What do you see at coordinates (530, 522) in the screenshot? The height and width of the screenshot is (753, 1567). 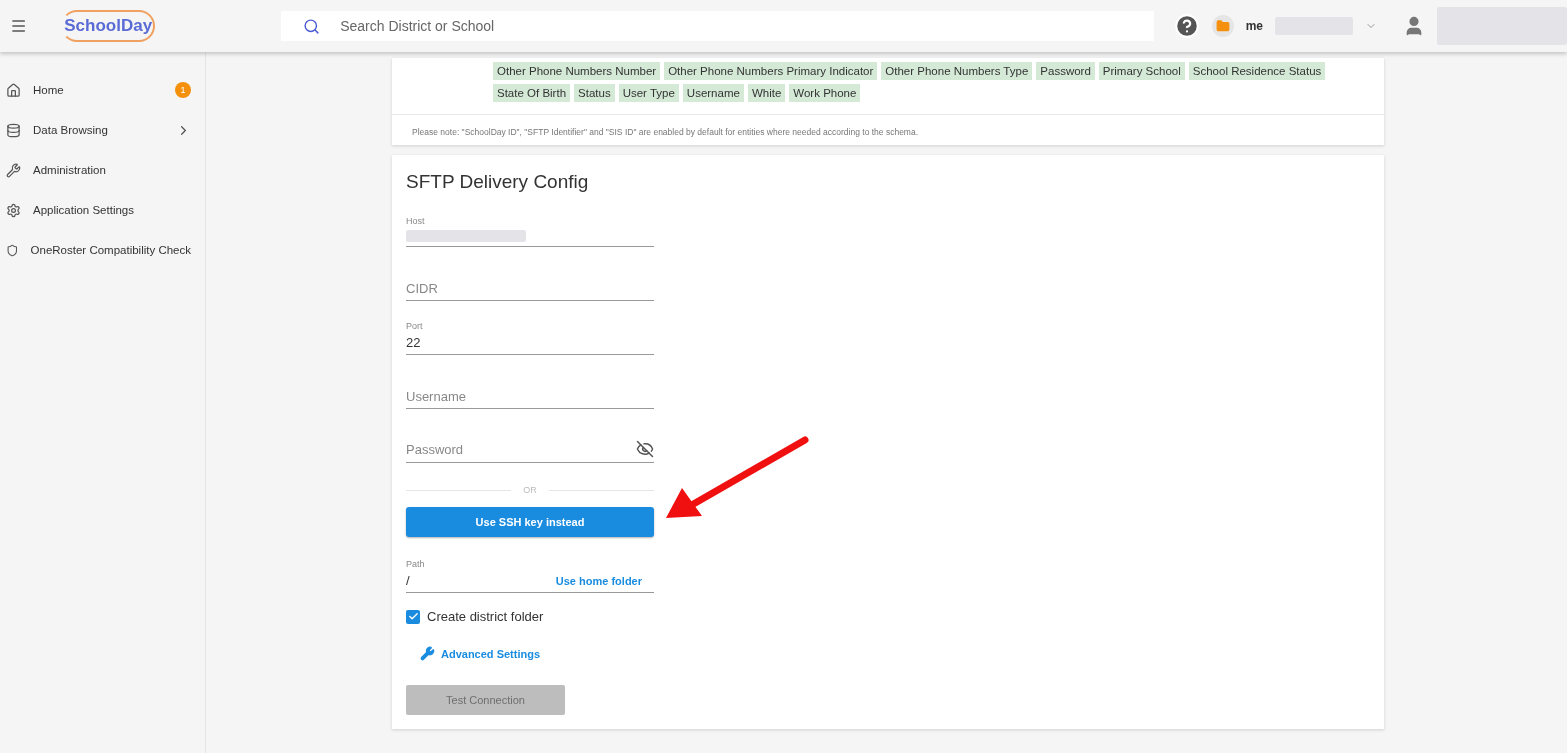 I see `ssh-key-button: Use SSH key instead` at bounding box center [530, 522].